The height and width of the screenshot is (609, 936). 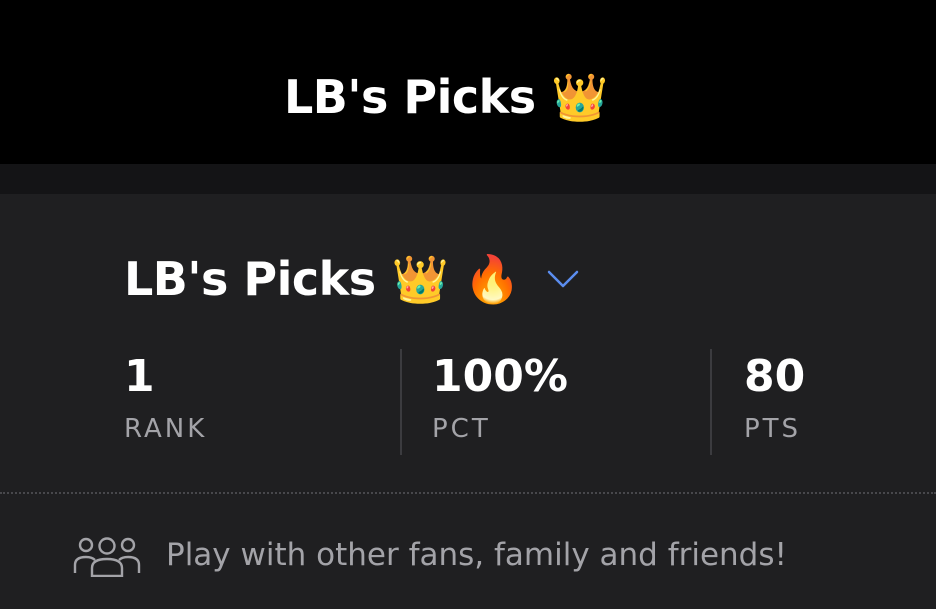 I want to click on stat-pct: 100% PCT, so click(x=500, y=399).